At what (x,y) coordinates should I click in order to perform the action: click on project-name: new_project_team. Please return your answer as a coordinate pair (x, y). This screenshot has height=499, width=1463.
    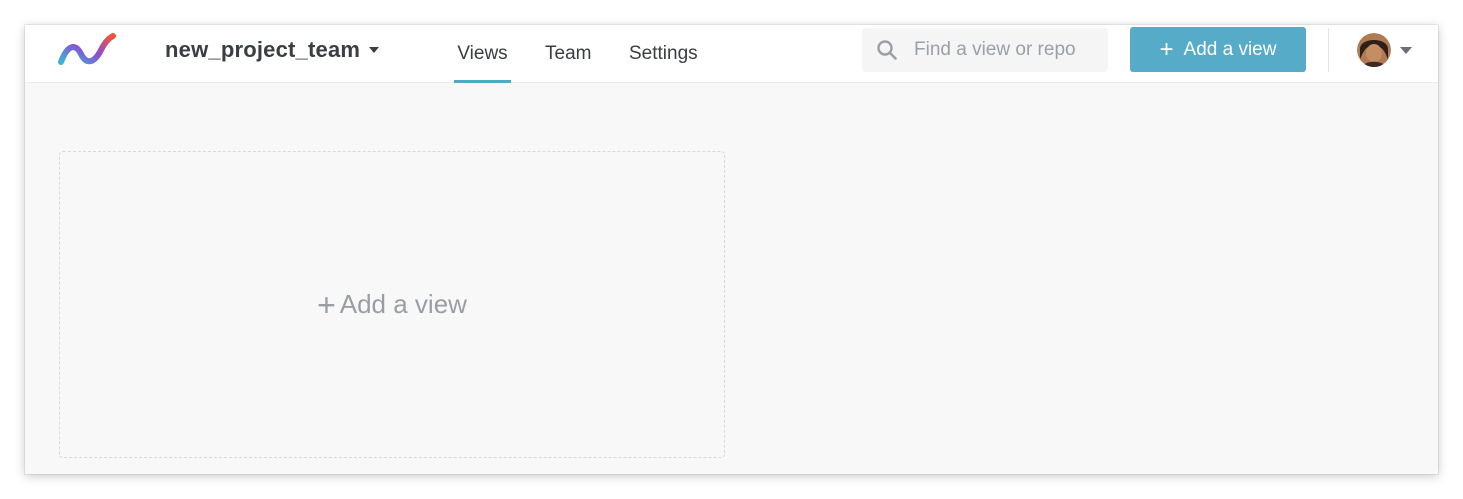
    Looking at the image, I should click on (263, 49).